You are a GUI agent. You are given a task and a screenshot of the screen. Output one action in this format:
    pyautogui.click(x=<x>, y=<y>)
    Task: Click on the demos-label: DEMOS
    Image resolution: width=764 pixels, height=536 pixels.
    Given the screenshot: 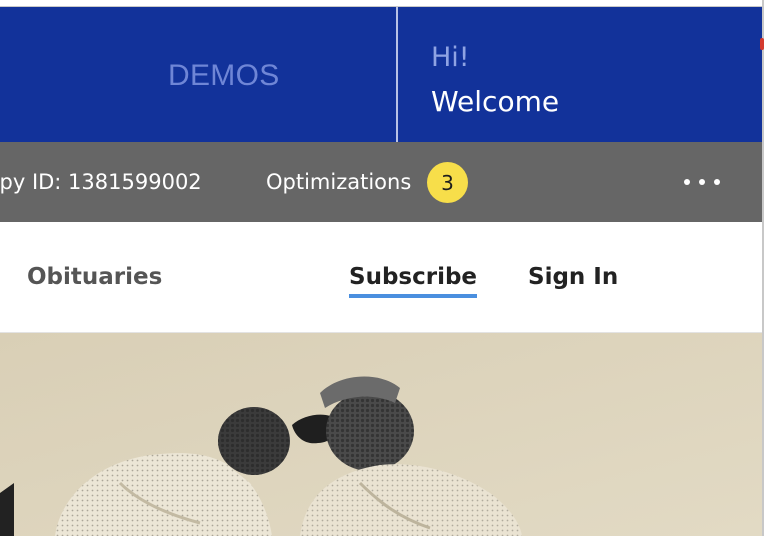 What is the action you would take?
    pyautogui.click(x=224, y=76)
    